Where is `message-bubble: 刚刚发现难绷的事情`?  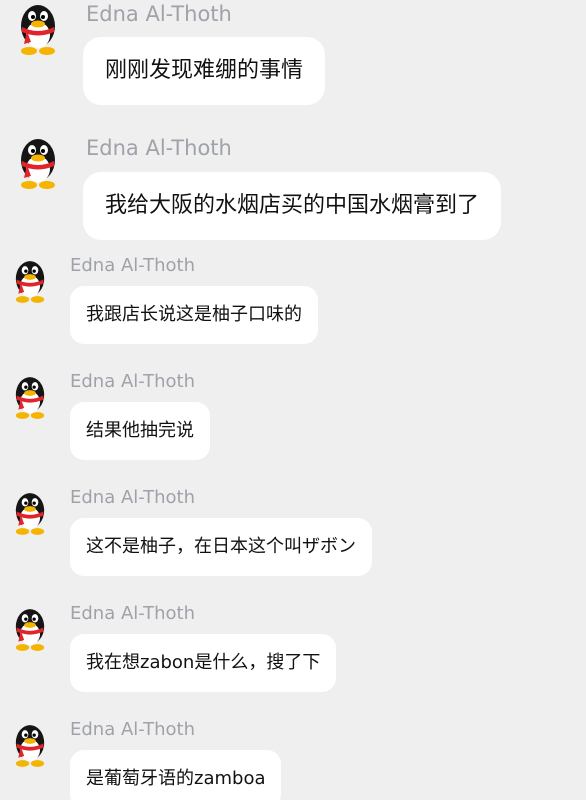
message-bubble: 刚刚发现难绷的事情 is located at coordinates (204, 71).